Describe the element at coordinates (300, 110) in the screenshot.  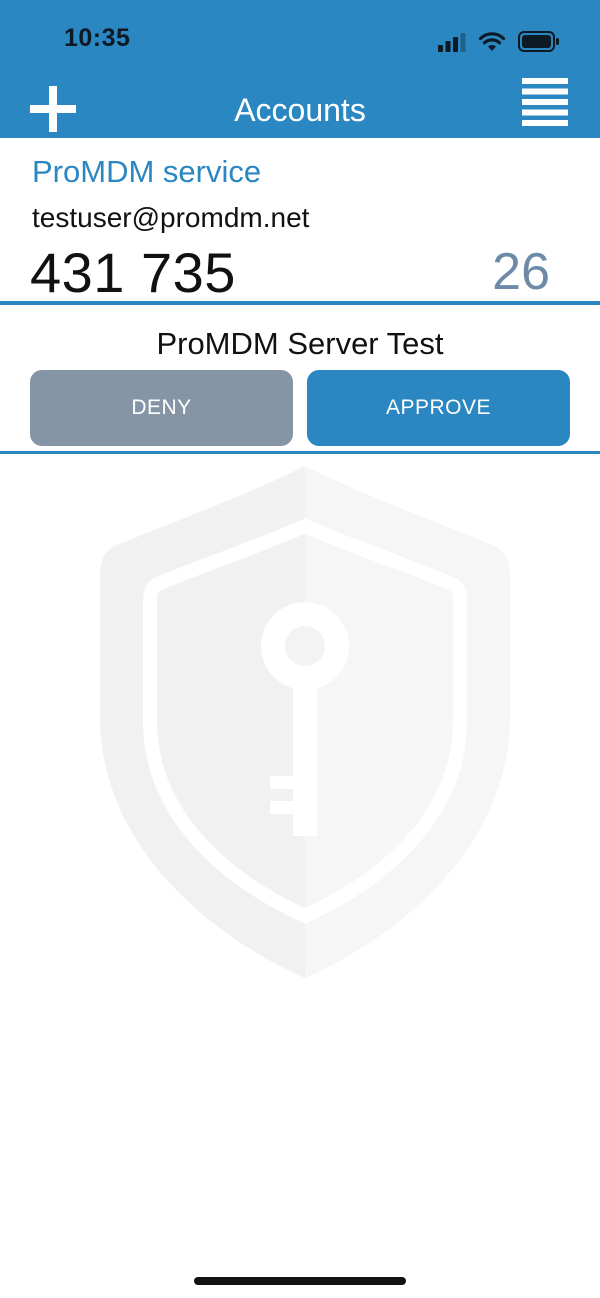
I see `page-title: Accounts` at that location.